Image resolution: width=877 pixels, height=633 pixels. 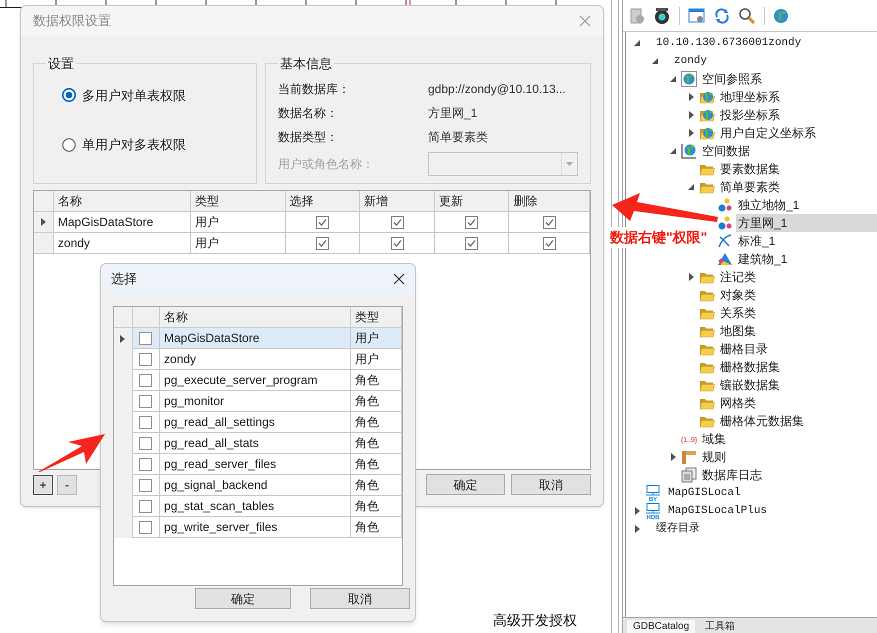 What do you see at coordinates (729, 43) in the screenshot?
I see `tree-item: 10.10.130.6736001zondy` at bounding box center [729, 43].